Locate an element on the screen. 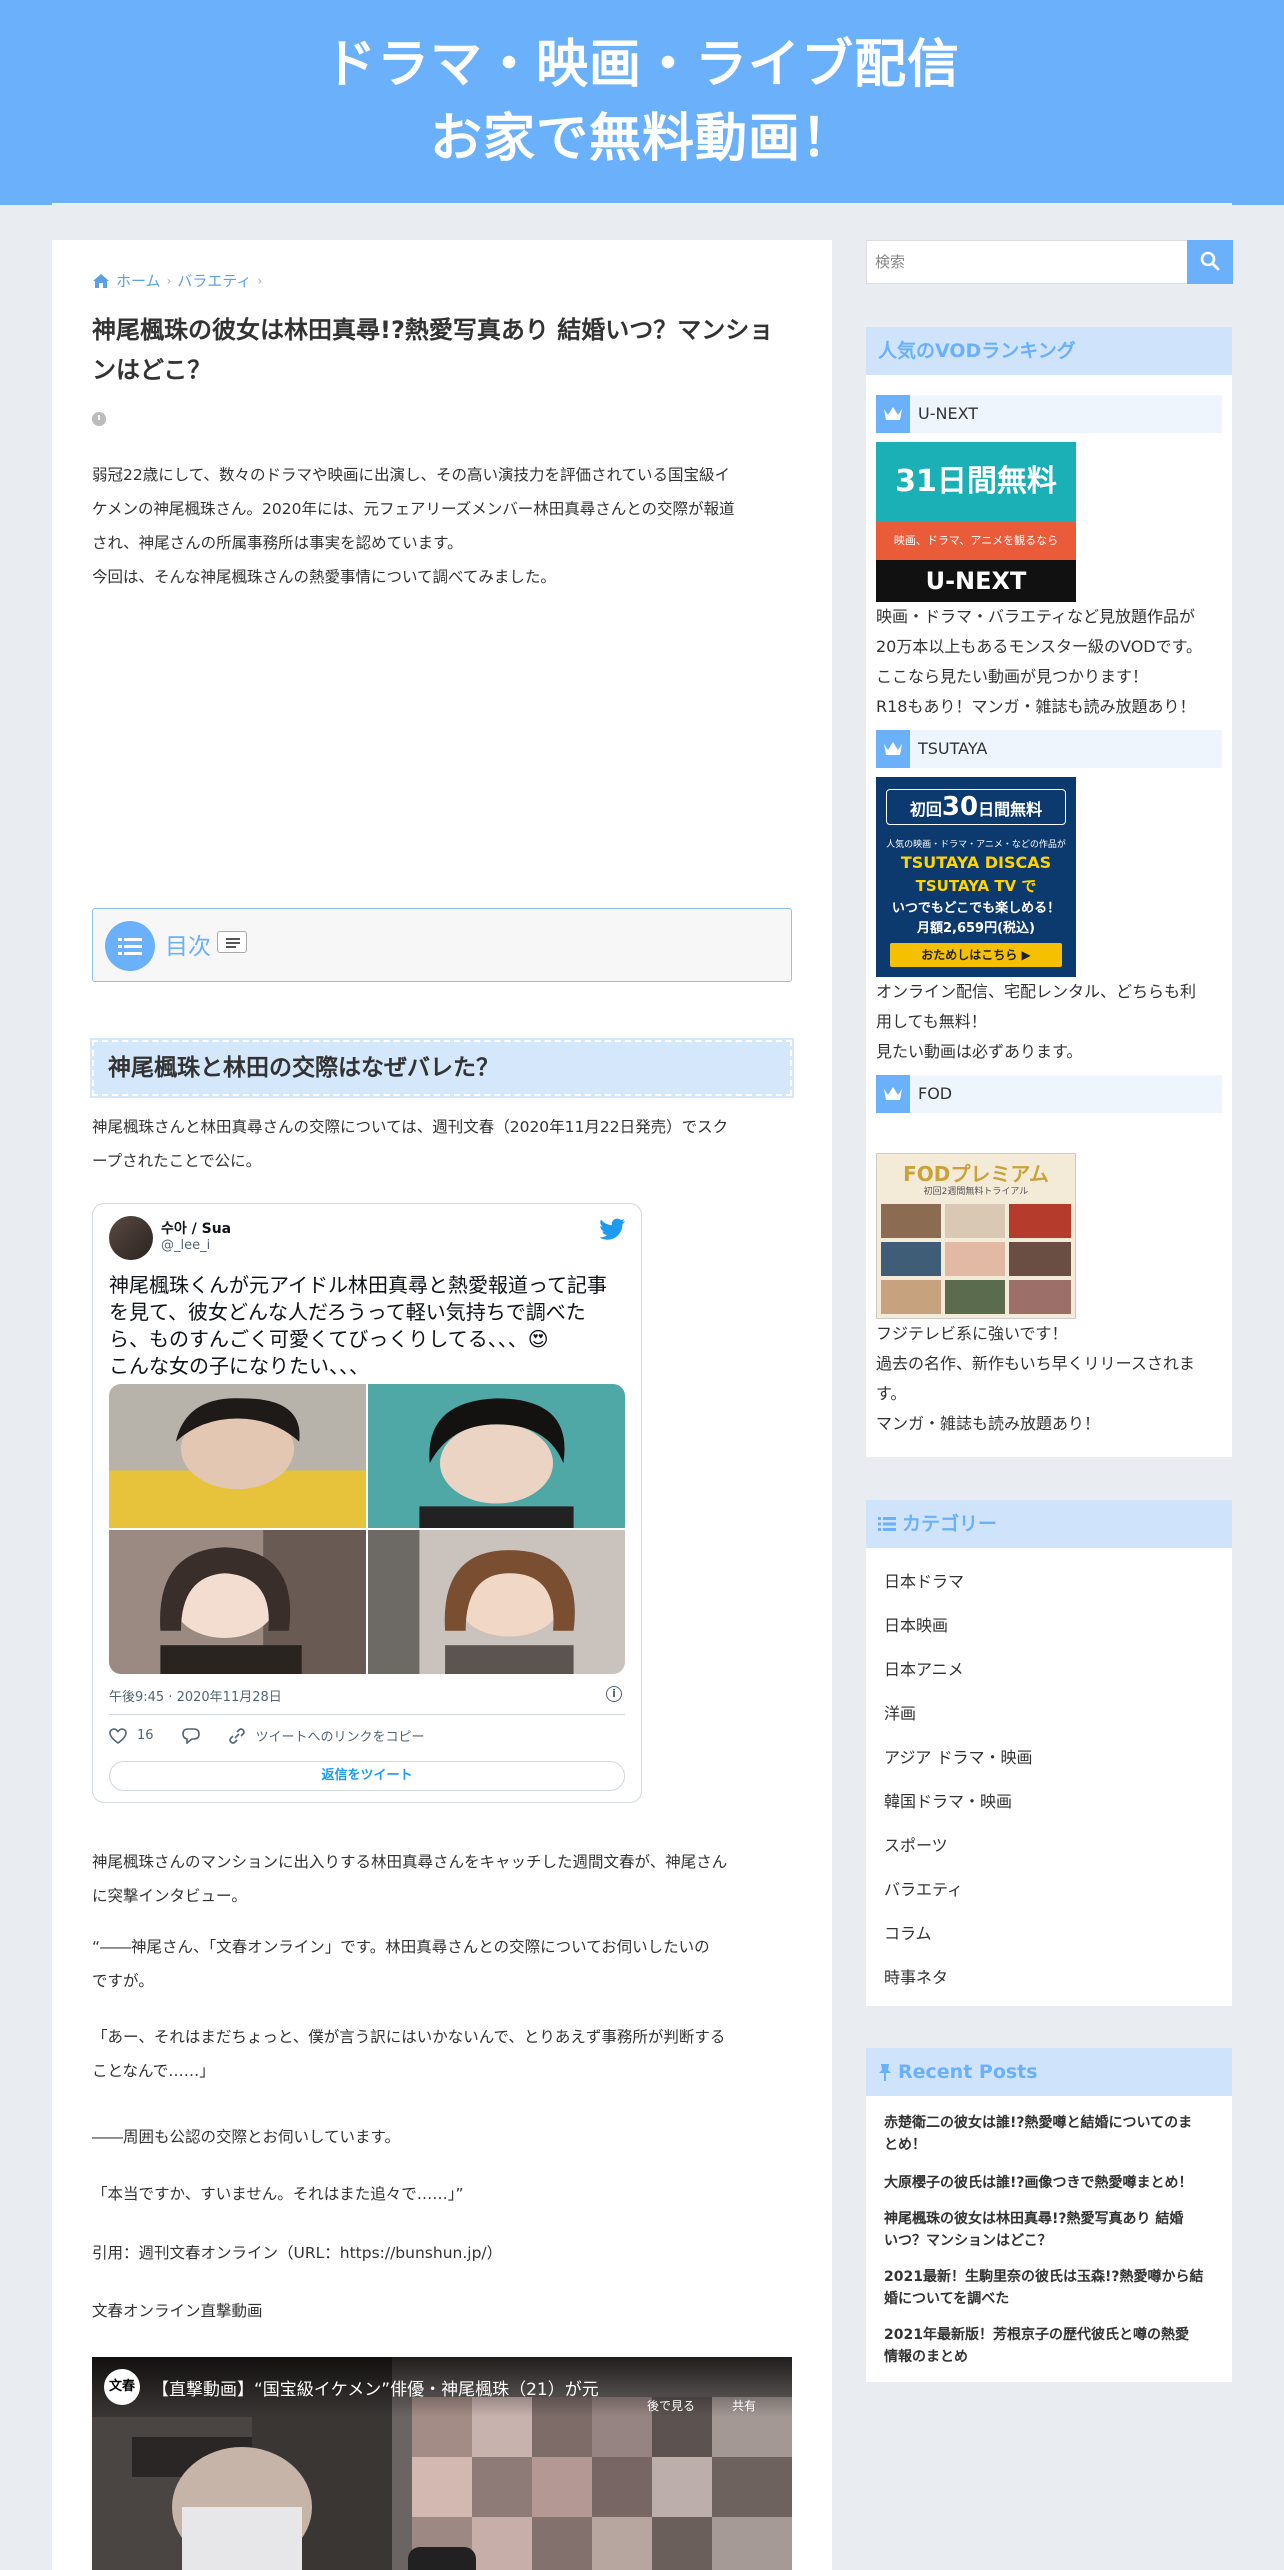 The image size is (1284, 2570). toc-toggle-button is located at coordinates (232, 942).